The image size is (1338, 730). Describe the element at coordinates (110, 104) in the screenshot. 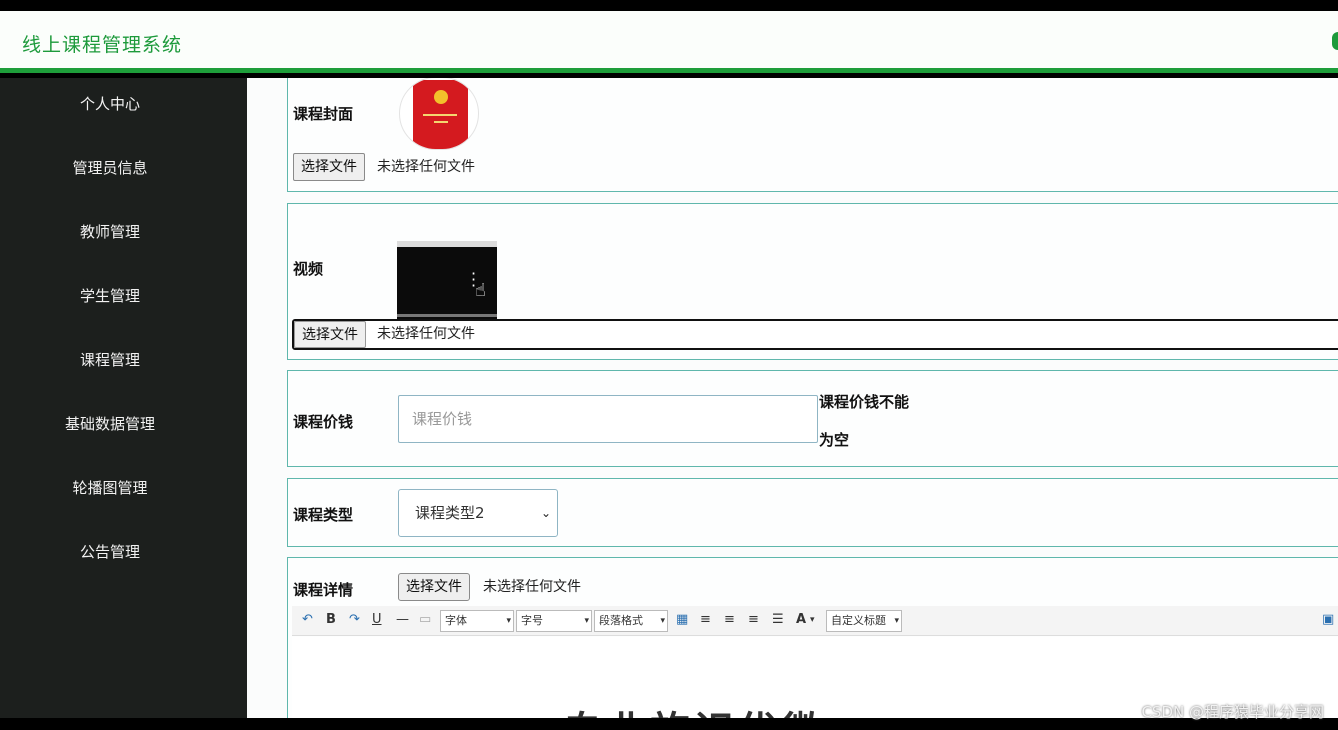

I see `sidebar-item-personal-center: 个人中心` at that location.